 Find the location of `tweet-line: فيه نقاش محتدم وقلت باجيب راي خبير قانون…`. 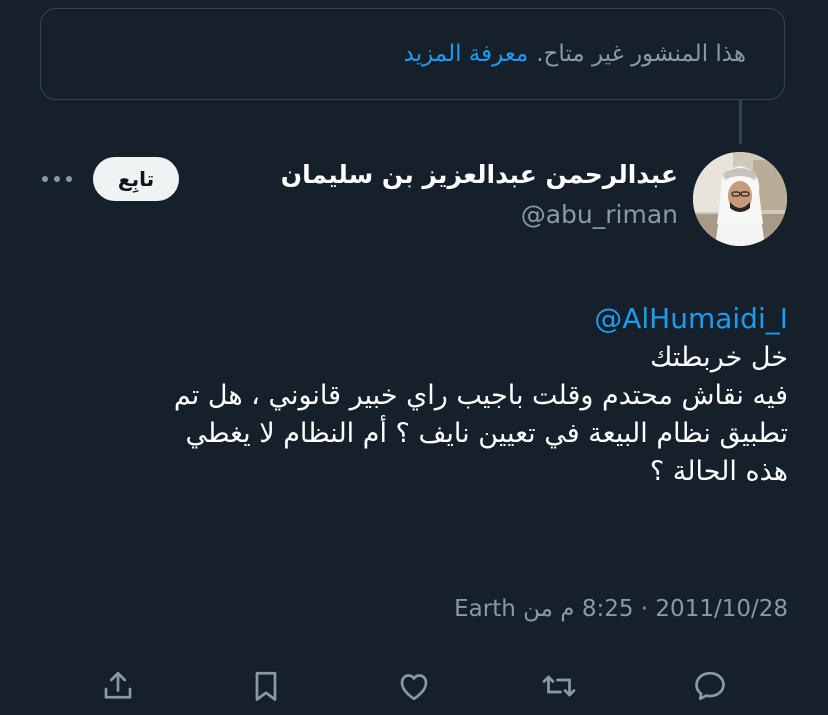

tweet-line: فيه نقاش محتدم وقلت باجيب راي خبير قانون… is located at coordinates (480, 395).